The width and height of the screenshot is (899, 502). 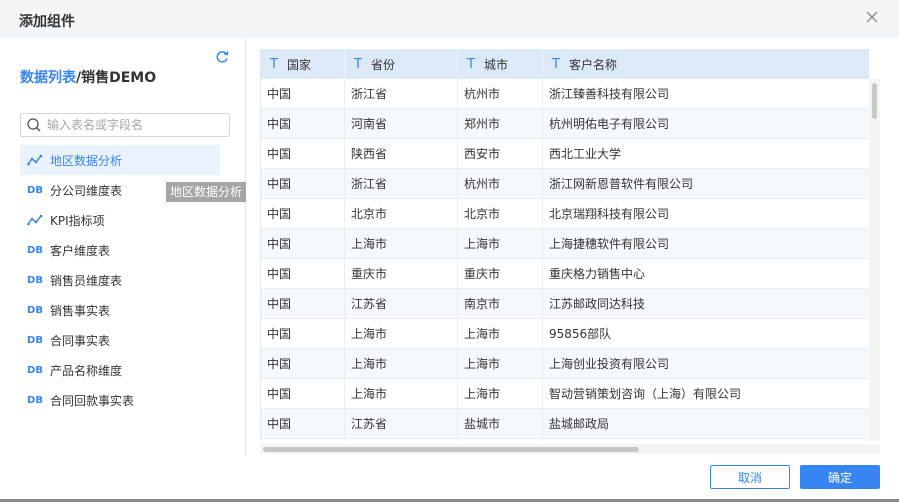 What do you see at coordinates (565, 184) in the screenshot?
I see `table-row: 中国 浙江省 杭州市 浙江网新恩普软件有限公司` at bounding box center [565, 184].